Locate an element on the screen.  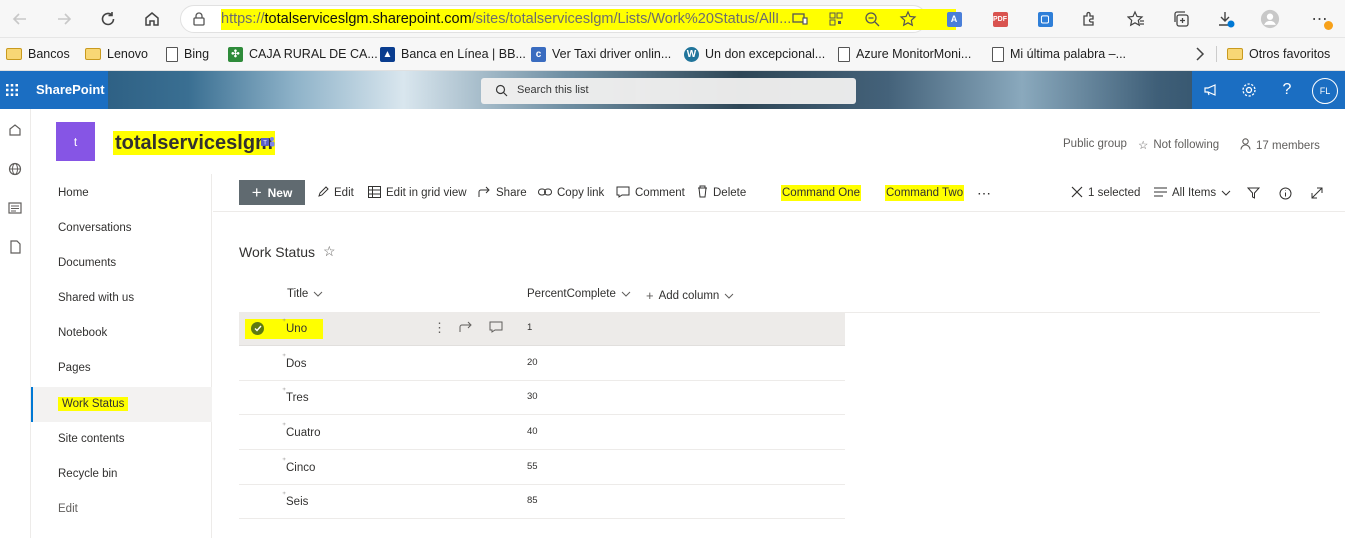
more-icon: ⋮ is located at coordinates (439, 328).